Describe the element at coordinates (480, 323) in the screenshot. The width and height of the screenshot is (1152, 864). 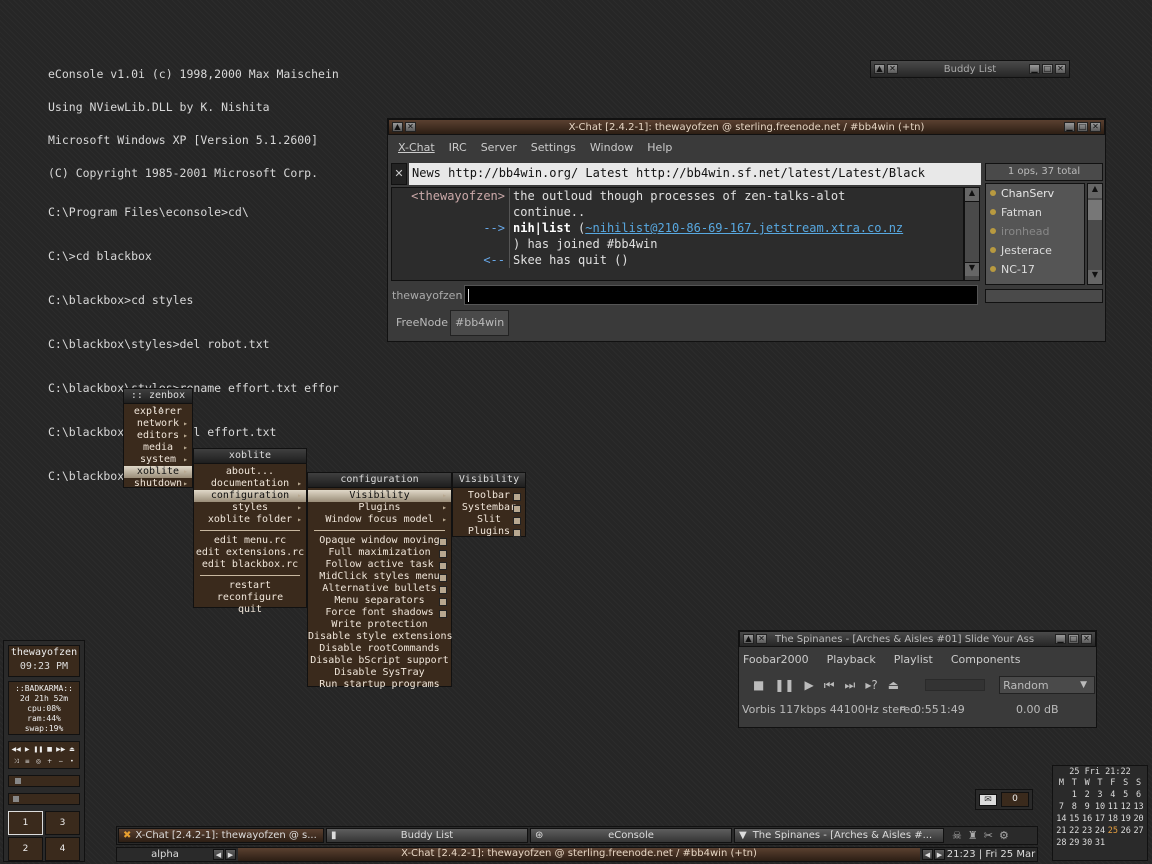
I see `tab-bb4win: #bb4win` at that location.